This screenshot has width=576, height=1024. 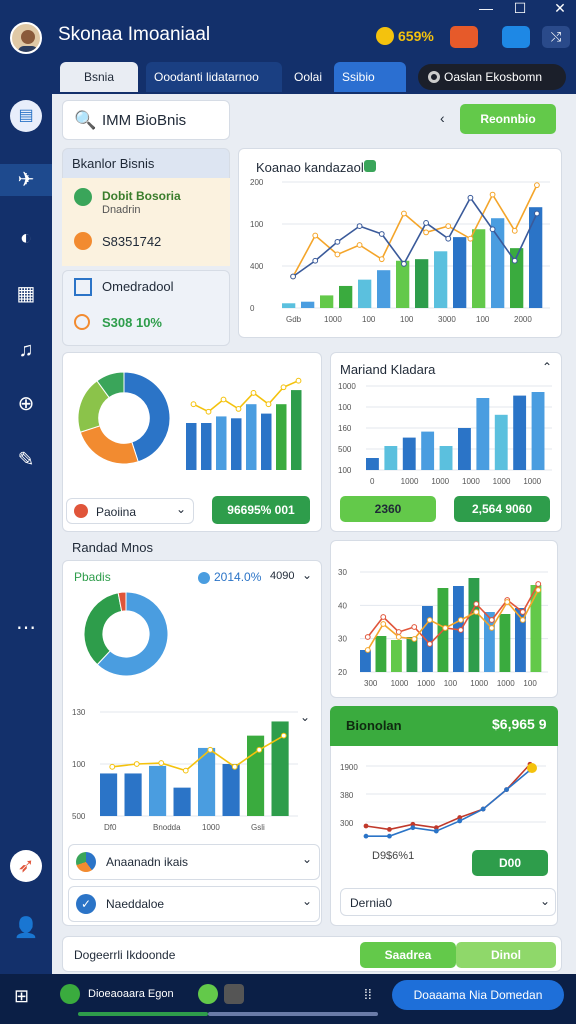 What do you see at coordinates (99, 77) in the screenshot?
I see `tab-bsnia: Bsnia` at bounding box center [99, 77].